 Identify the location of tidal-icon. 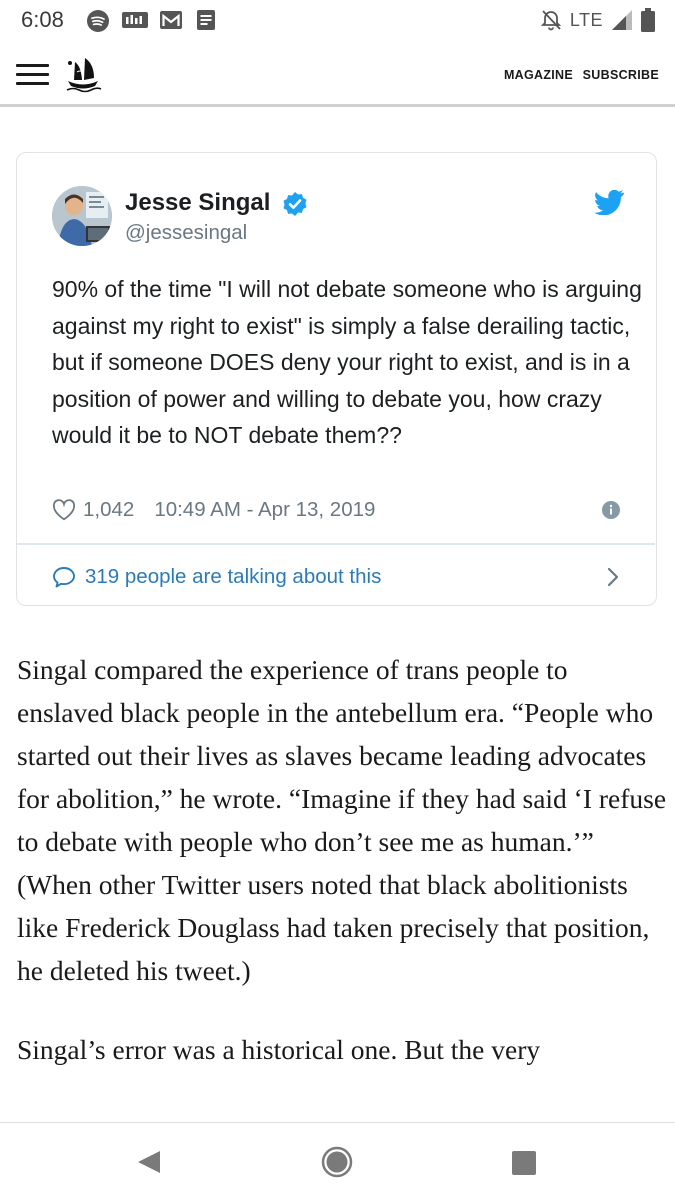
(135, 20).